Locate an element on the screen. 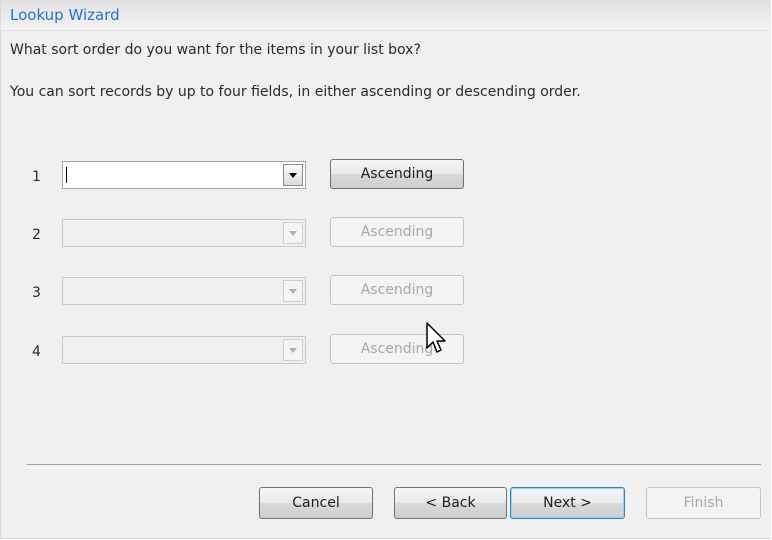  sort-order-button-3: Ascending is located at coordinates (397, 290).